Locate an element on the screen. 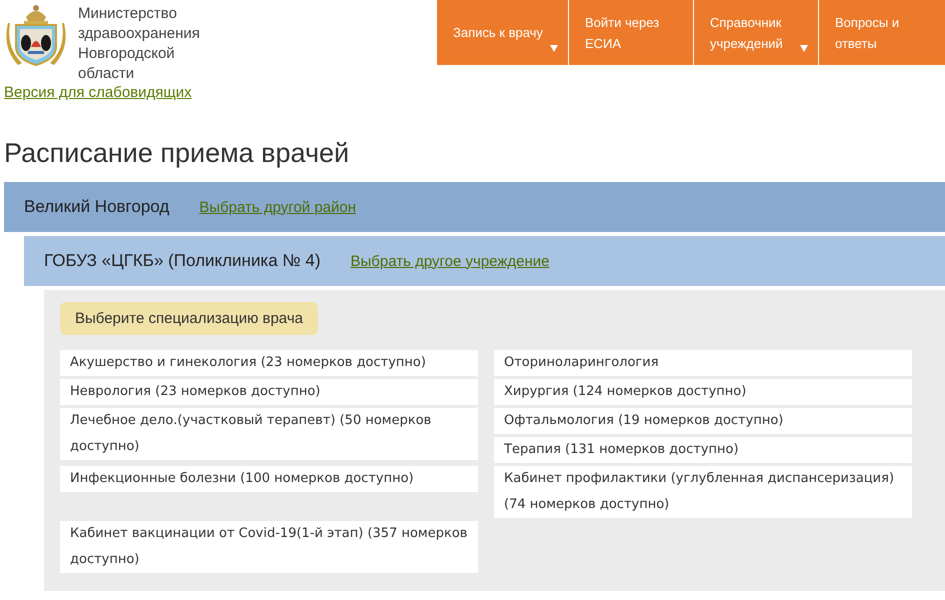 This screenshot has width=945, height=600. specialty-item: Терапия (131 номерков доступно) is located at coordinates (703, 450).